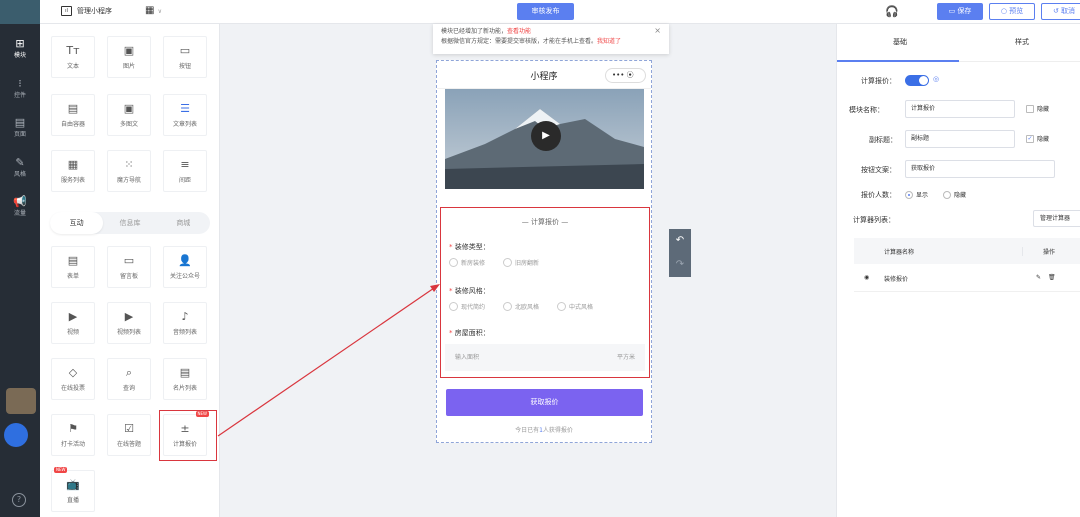 The height and width of the screenshot is (517, 1080). Describe the element at coordinates (878, 81) in the screenshot. I see `calc-toggle-label: 计算报价：` at that location.